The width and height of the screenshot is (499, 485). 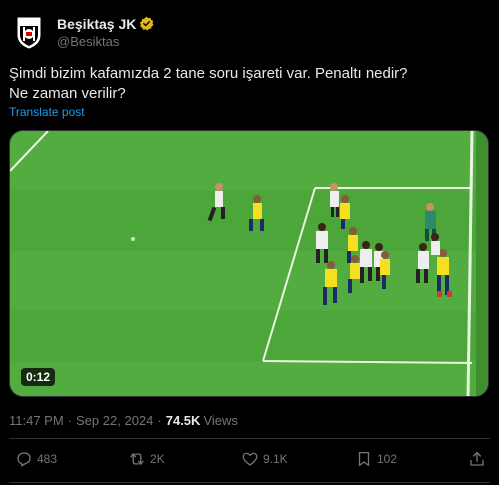 I want to click on reply-count: 483, so click(x=47, y=459).